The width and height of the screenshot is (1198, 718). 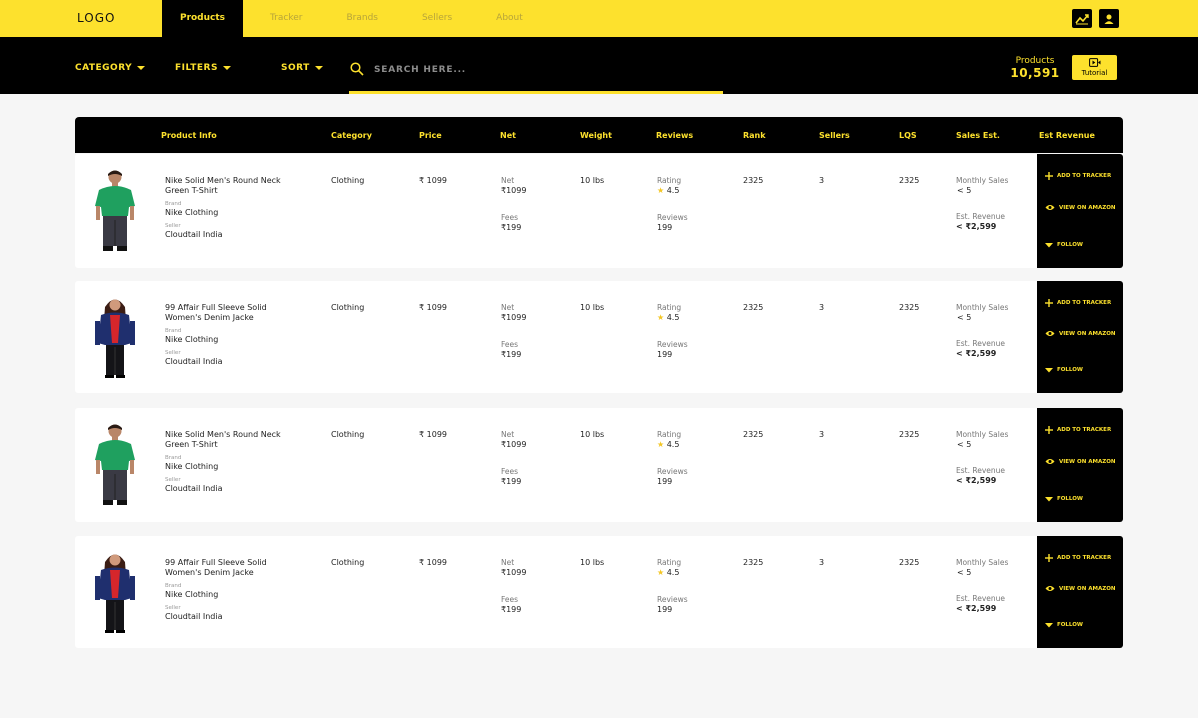 What do you see at coordinates (430, 135) in the screenshot?
I see `column-header-price: Price` at bounding box center [430, 135].